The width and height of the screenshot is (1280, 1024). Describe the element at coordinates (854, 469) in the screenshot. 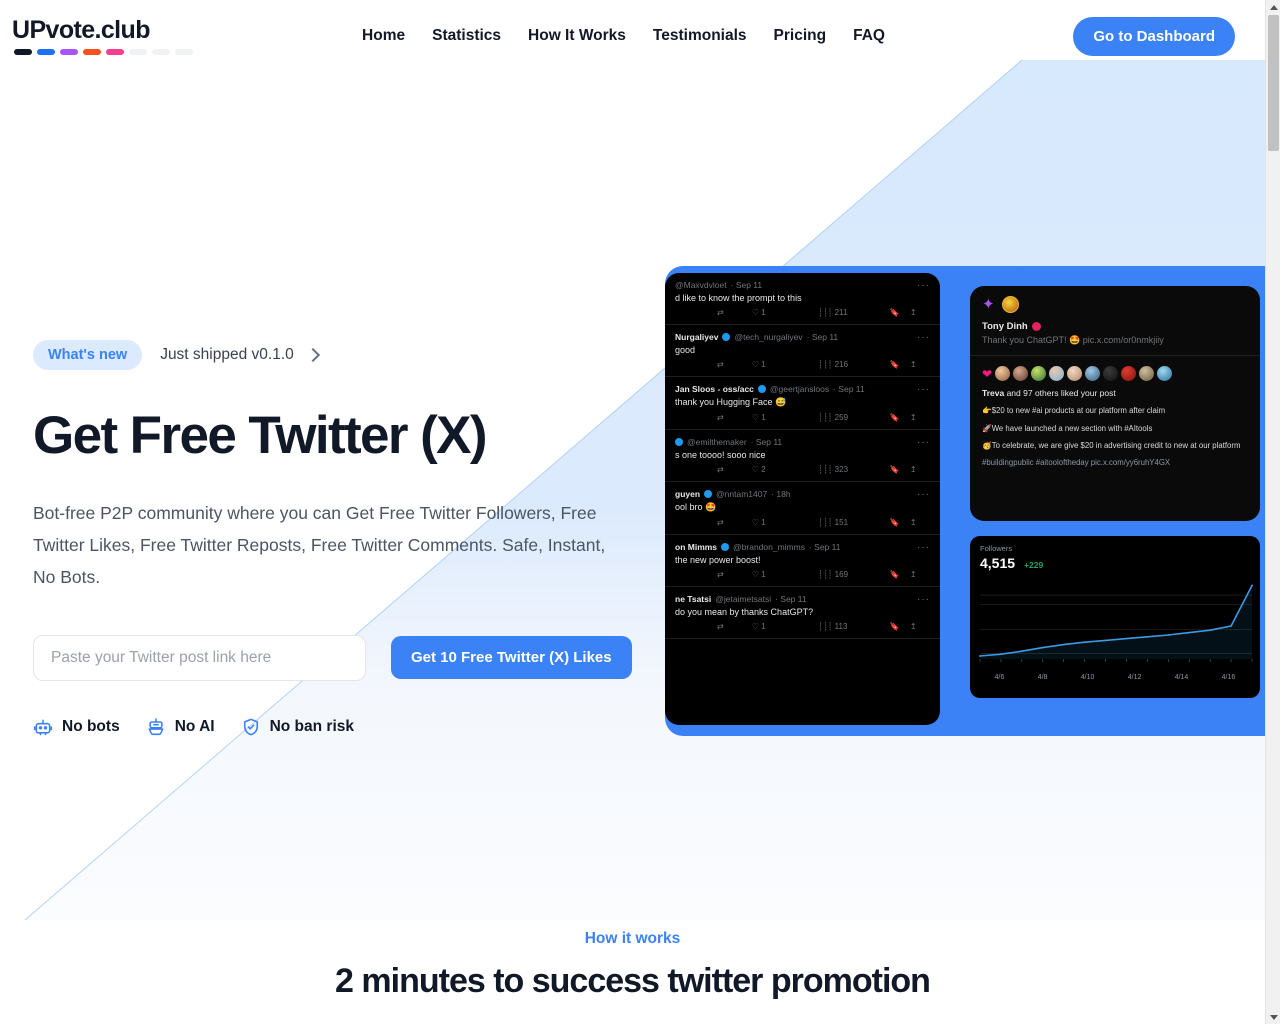

I see `views-action: ┊┊┊ 323` at that location.